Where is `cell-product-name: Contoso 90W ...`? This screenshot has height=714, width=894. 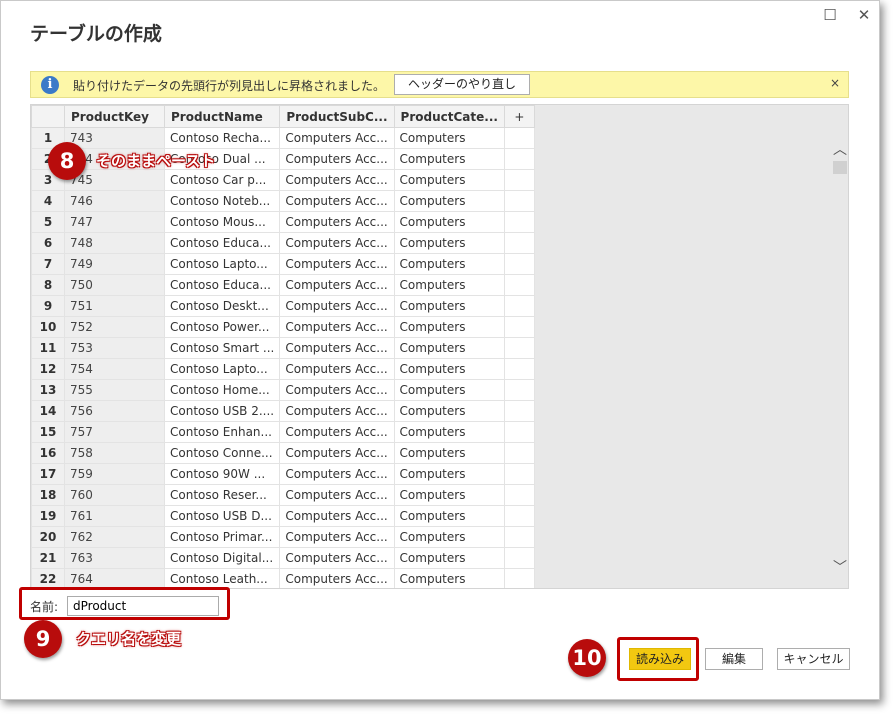 cell-product-name: Contoso 90W ... is located at coordinates (222, 474).